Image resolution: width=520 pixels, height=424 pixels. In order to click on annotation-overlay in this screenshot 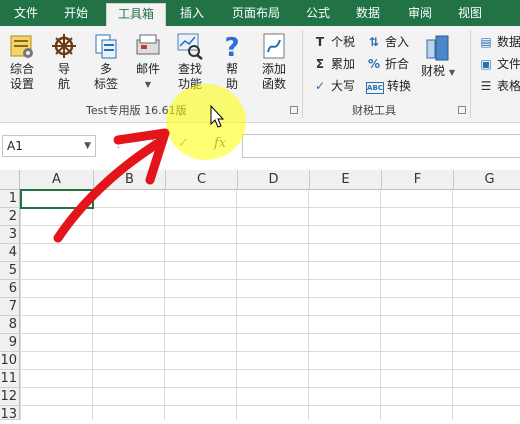, I will do `click(139, 173)`.